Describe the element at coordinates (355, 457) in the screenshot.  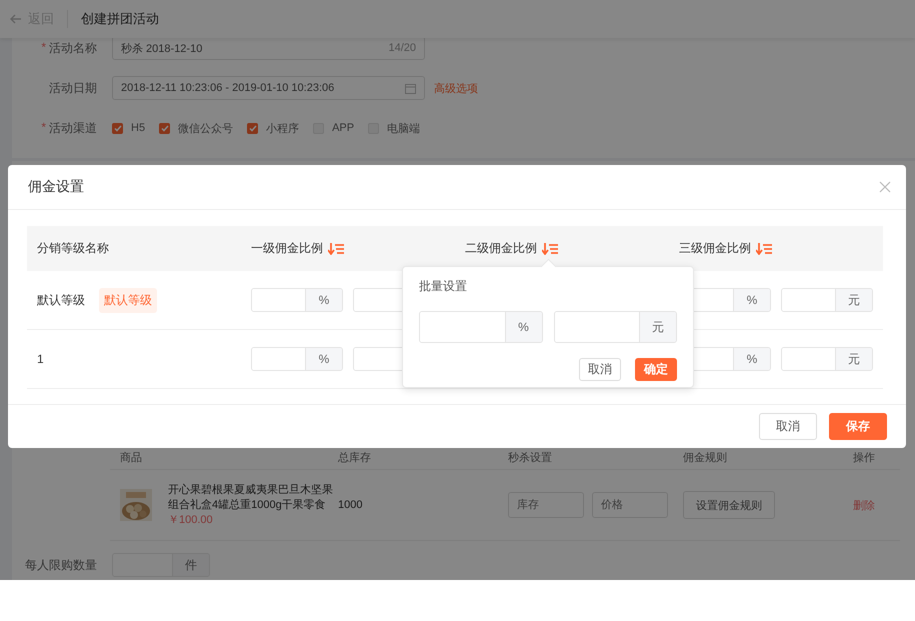
I see `column-header: 总库存` at that location.